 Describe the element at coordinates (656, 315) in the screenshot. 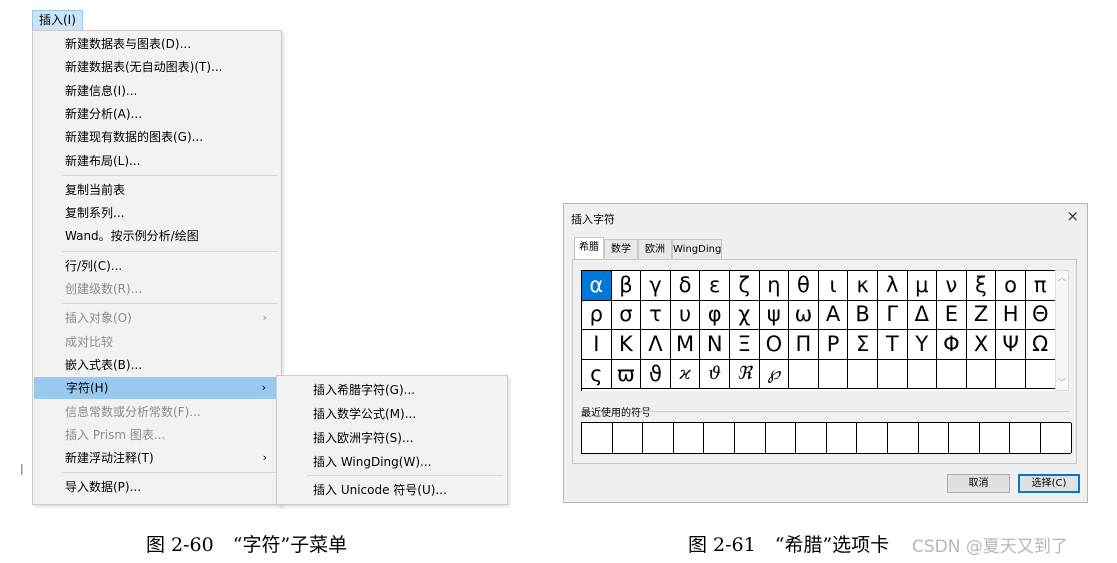

I see `character-cell: τ` at that location.